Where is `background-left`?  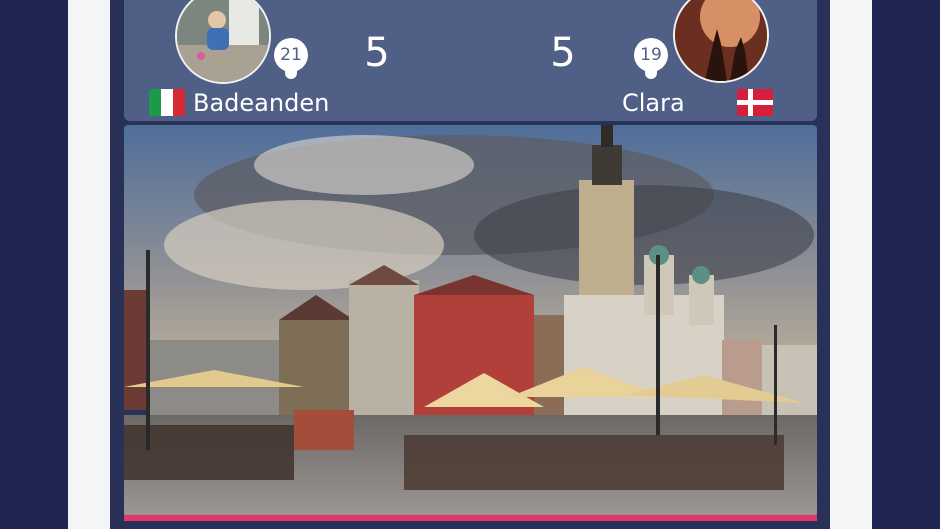
background-left is located at coordinates (34, 264).